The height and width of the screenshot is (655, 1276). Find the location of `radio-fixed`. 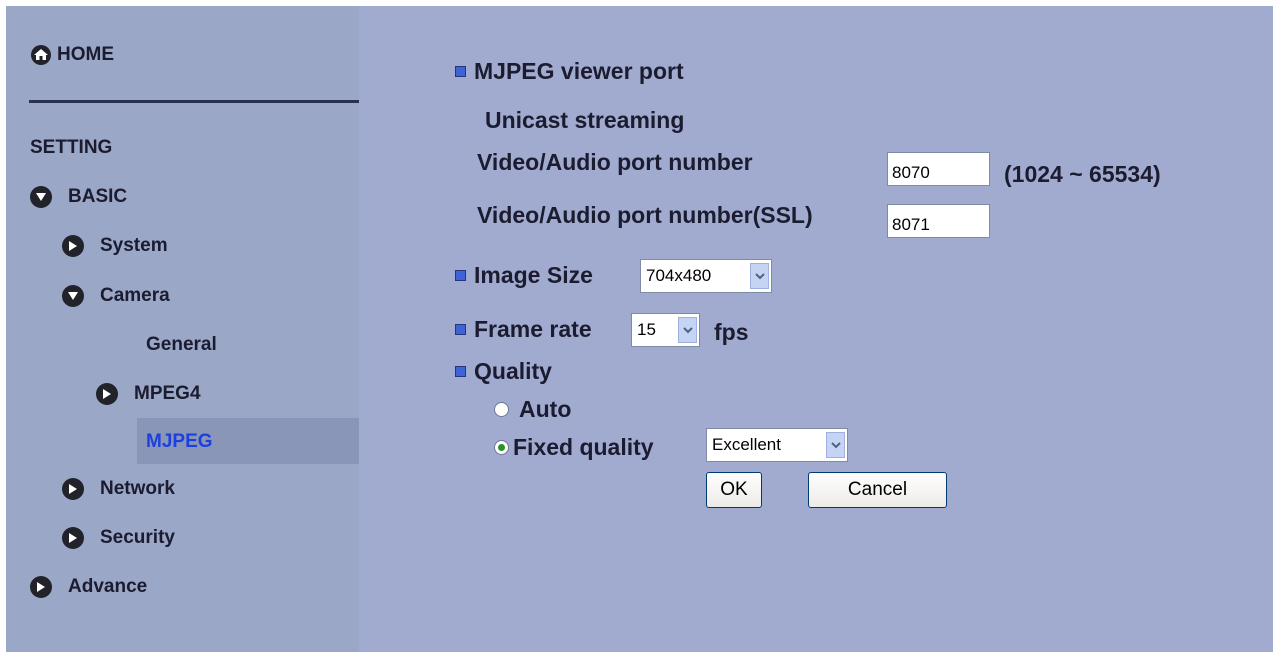

radio-fixed is located at coordinates (501, 447).